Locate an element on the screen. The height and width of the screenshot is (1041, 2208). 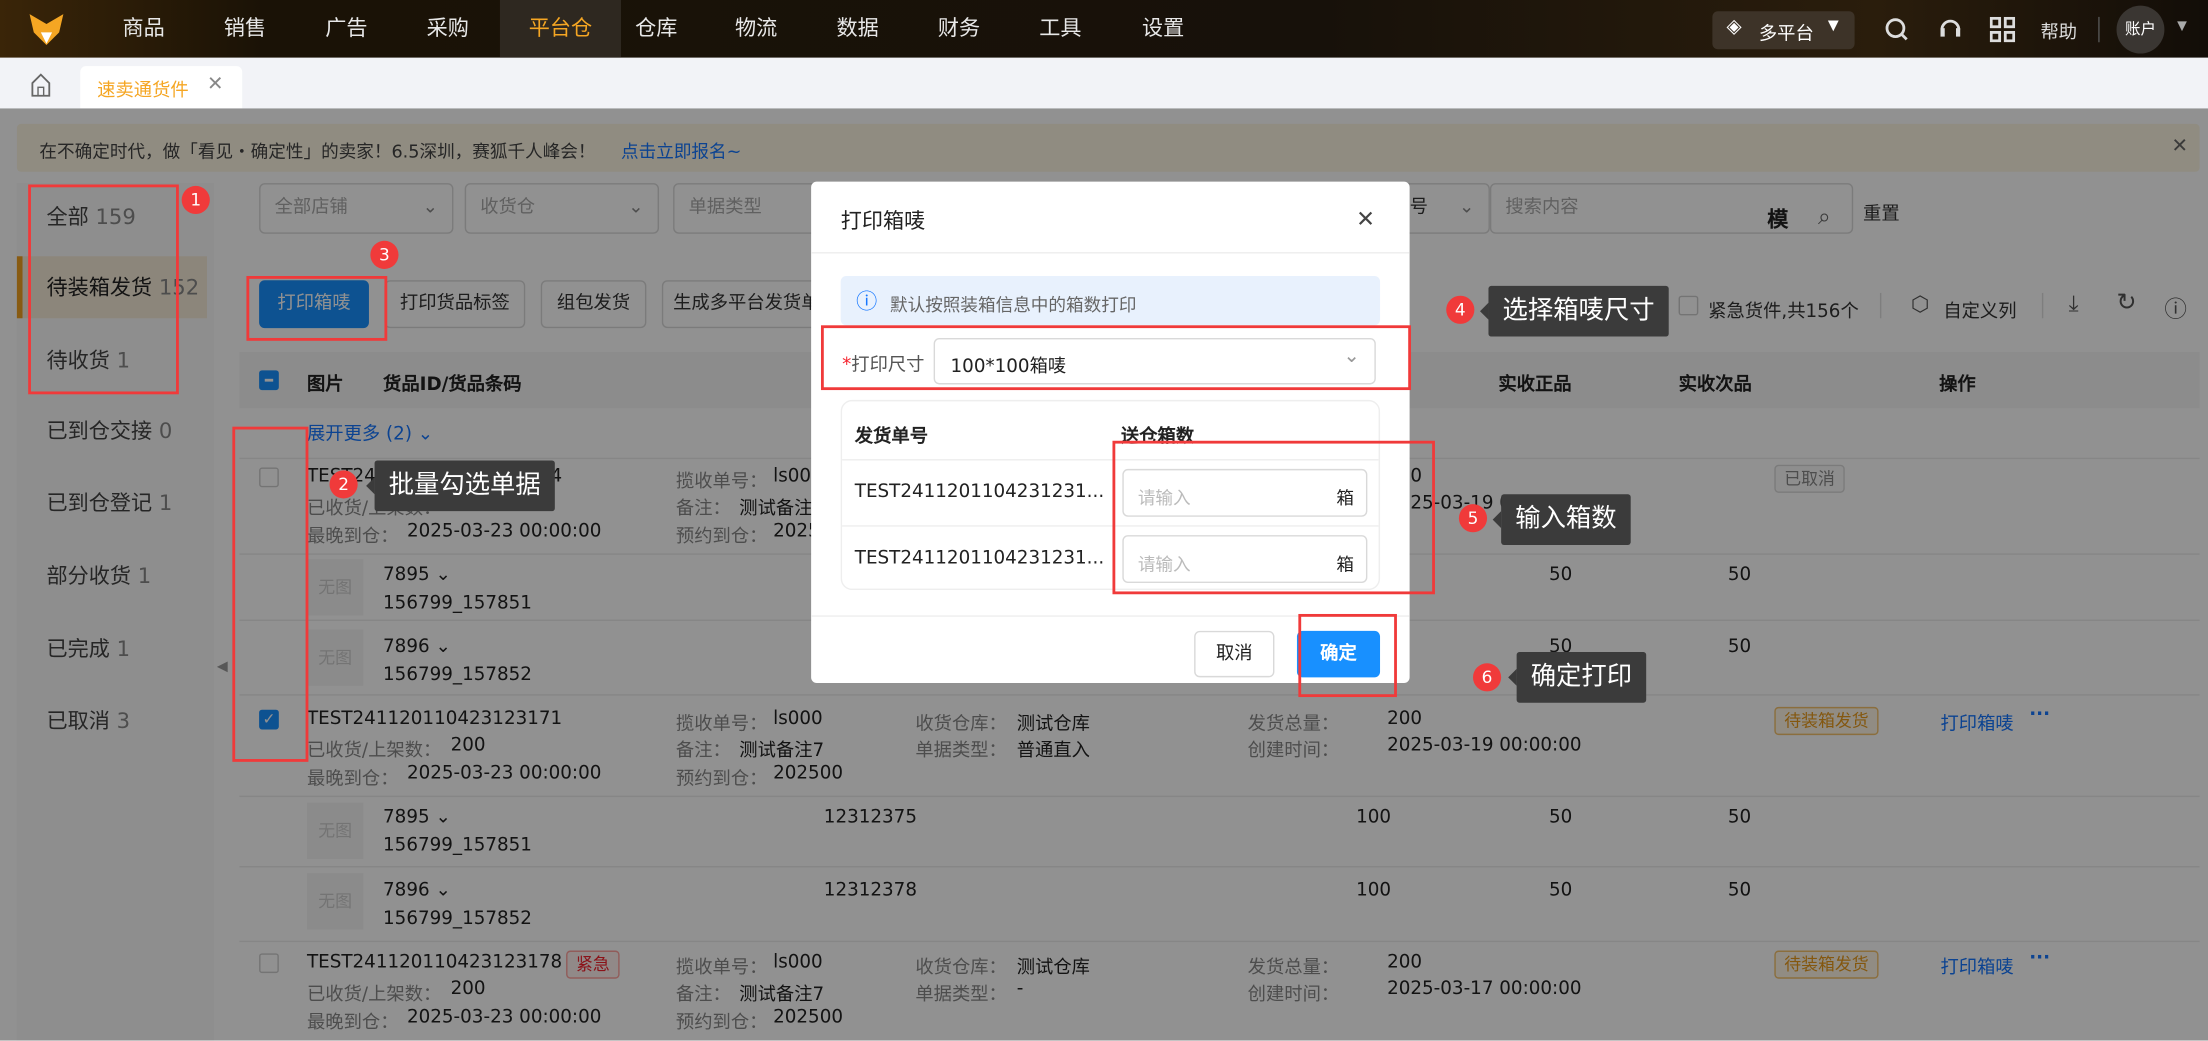
step-badge-3: 3 is located at coordinates (384, 254).